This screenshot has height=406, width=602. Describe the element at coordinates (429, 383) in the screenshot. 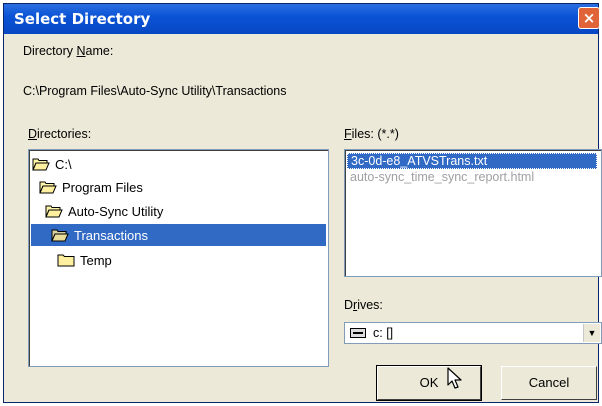

I see `ok-button: OK` at that location.